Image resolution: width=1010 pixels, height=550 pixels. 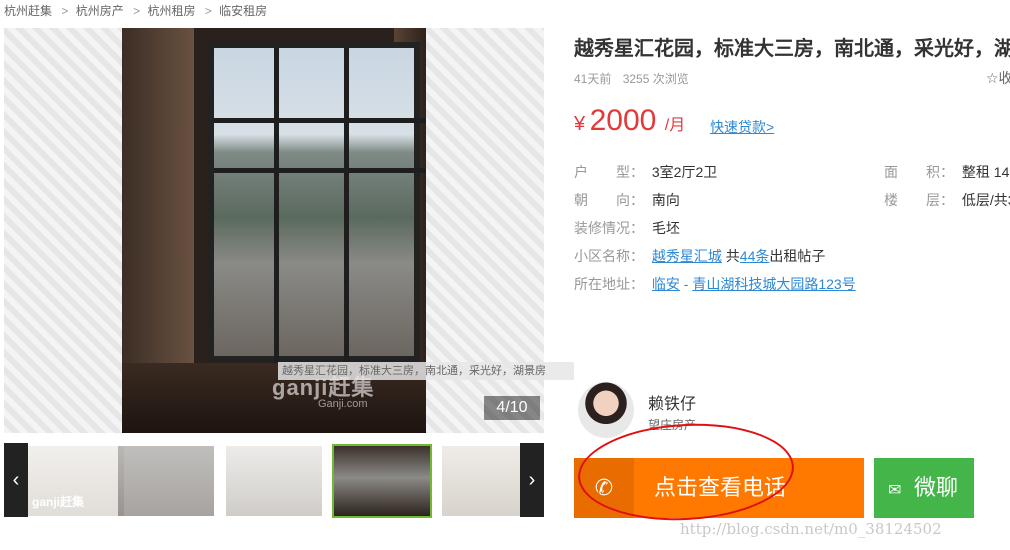 What do you see at coordinates (593, 79) in the screenshot?
I see `posted-time: 41天前` at bounding box center [593, 79].